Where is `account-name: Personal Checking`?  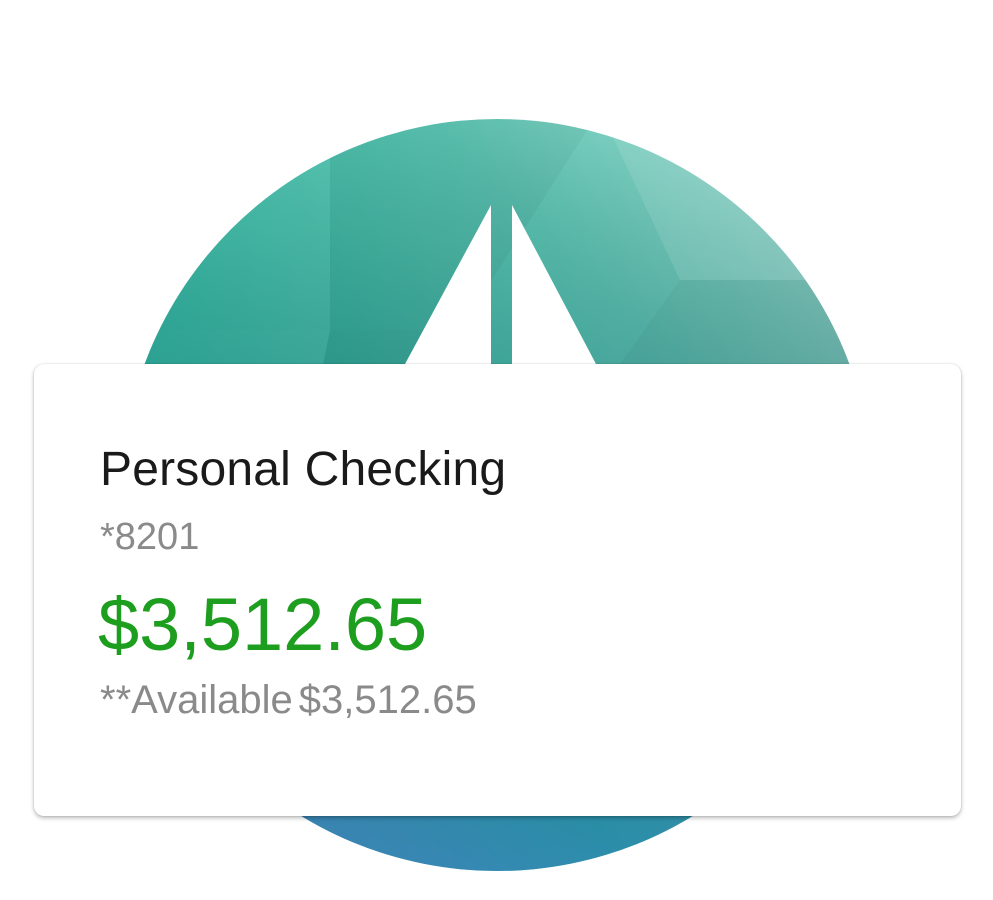 account-name: Personal Checking is located at coordinates (303, 469).